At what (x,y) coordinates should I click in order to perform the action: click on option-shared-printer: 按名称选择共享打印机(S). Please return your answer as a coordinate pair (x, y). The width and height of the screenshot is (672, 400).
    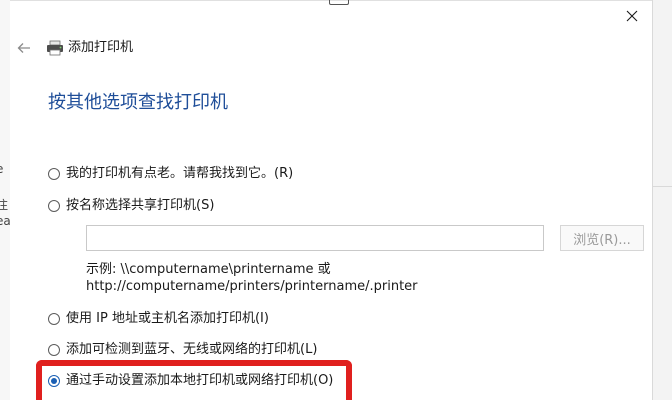
    Looking at the image, I should click on (131, 206).